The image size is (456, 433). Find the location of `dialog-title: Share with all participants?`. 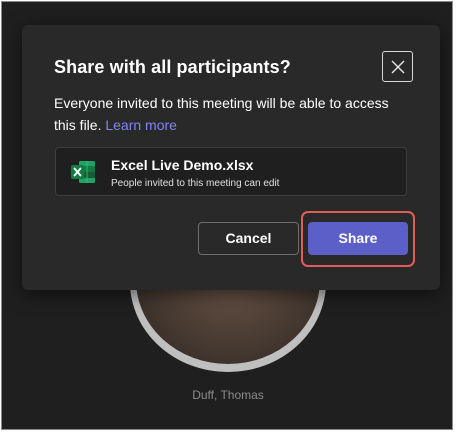

dialog-title: Share with all participants? is located at coordinates (172, 67).